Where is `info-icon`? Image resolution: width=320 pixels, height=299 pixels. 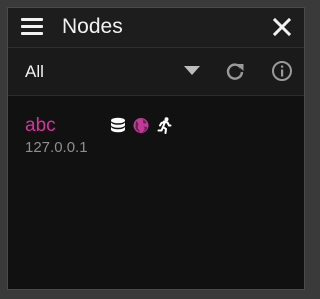
info-icon is located at coordinates (282, 71).